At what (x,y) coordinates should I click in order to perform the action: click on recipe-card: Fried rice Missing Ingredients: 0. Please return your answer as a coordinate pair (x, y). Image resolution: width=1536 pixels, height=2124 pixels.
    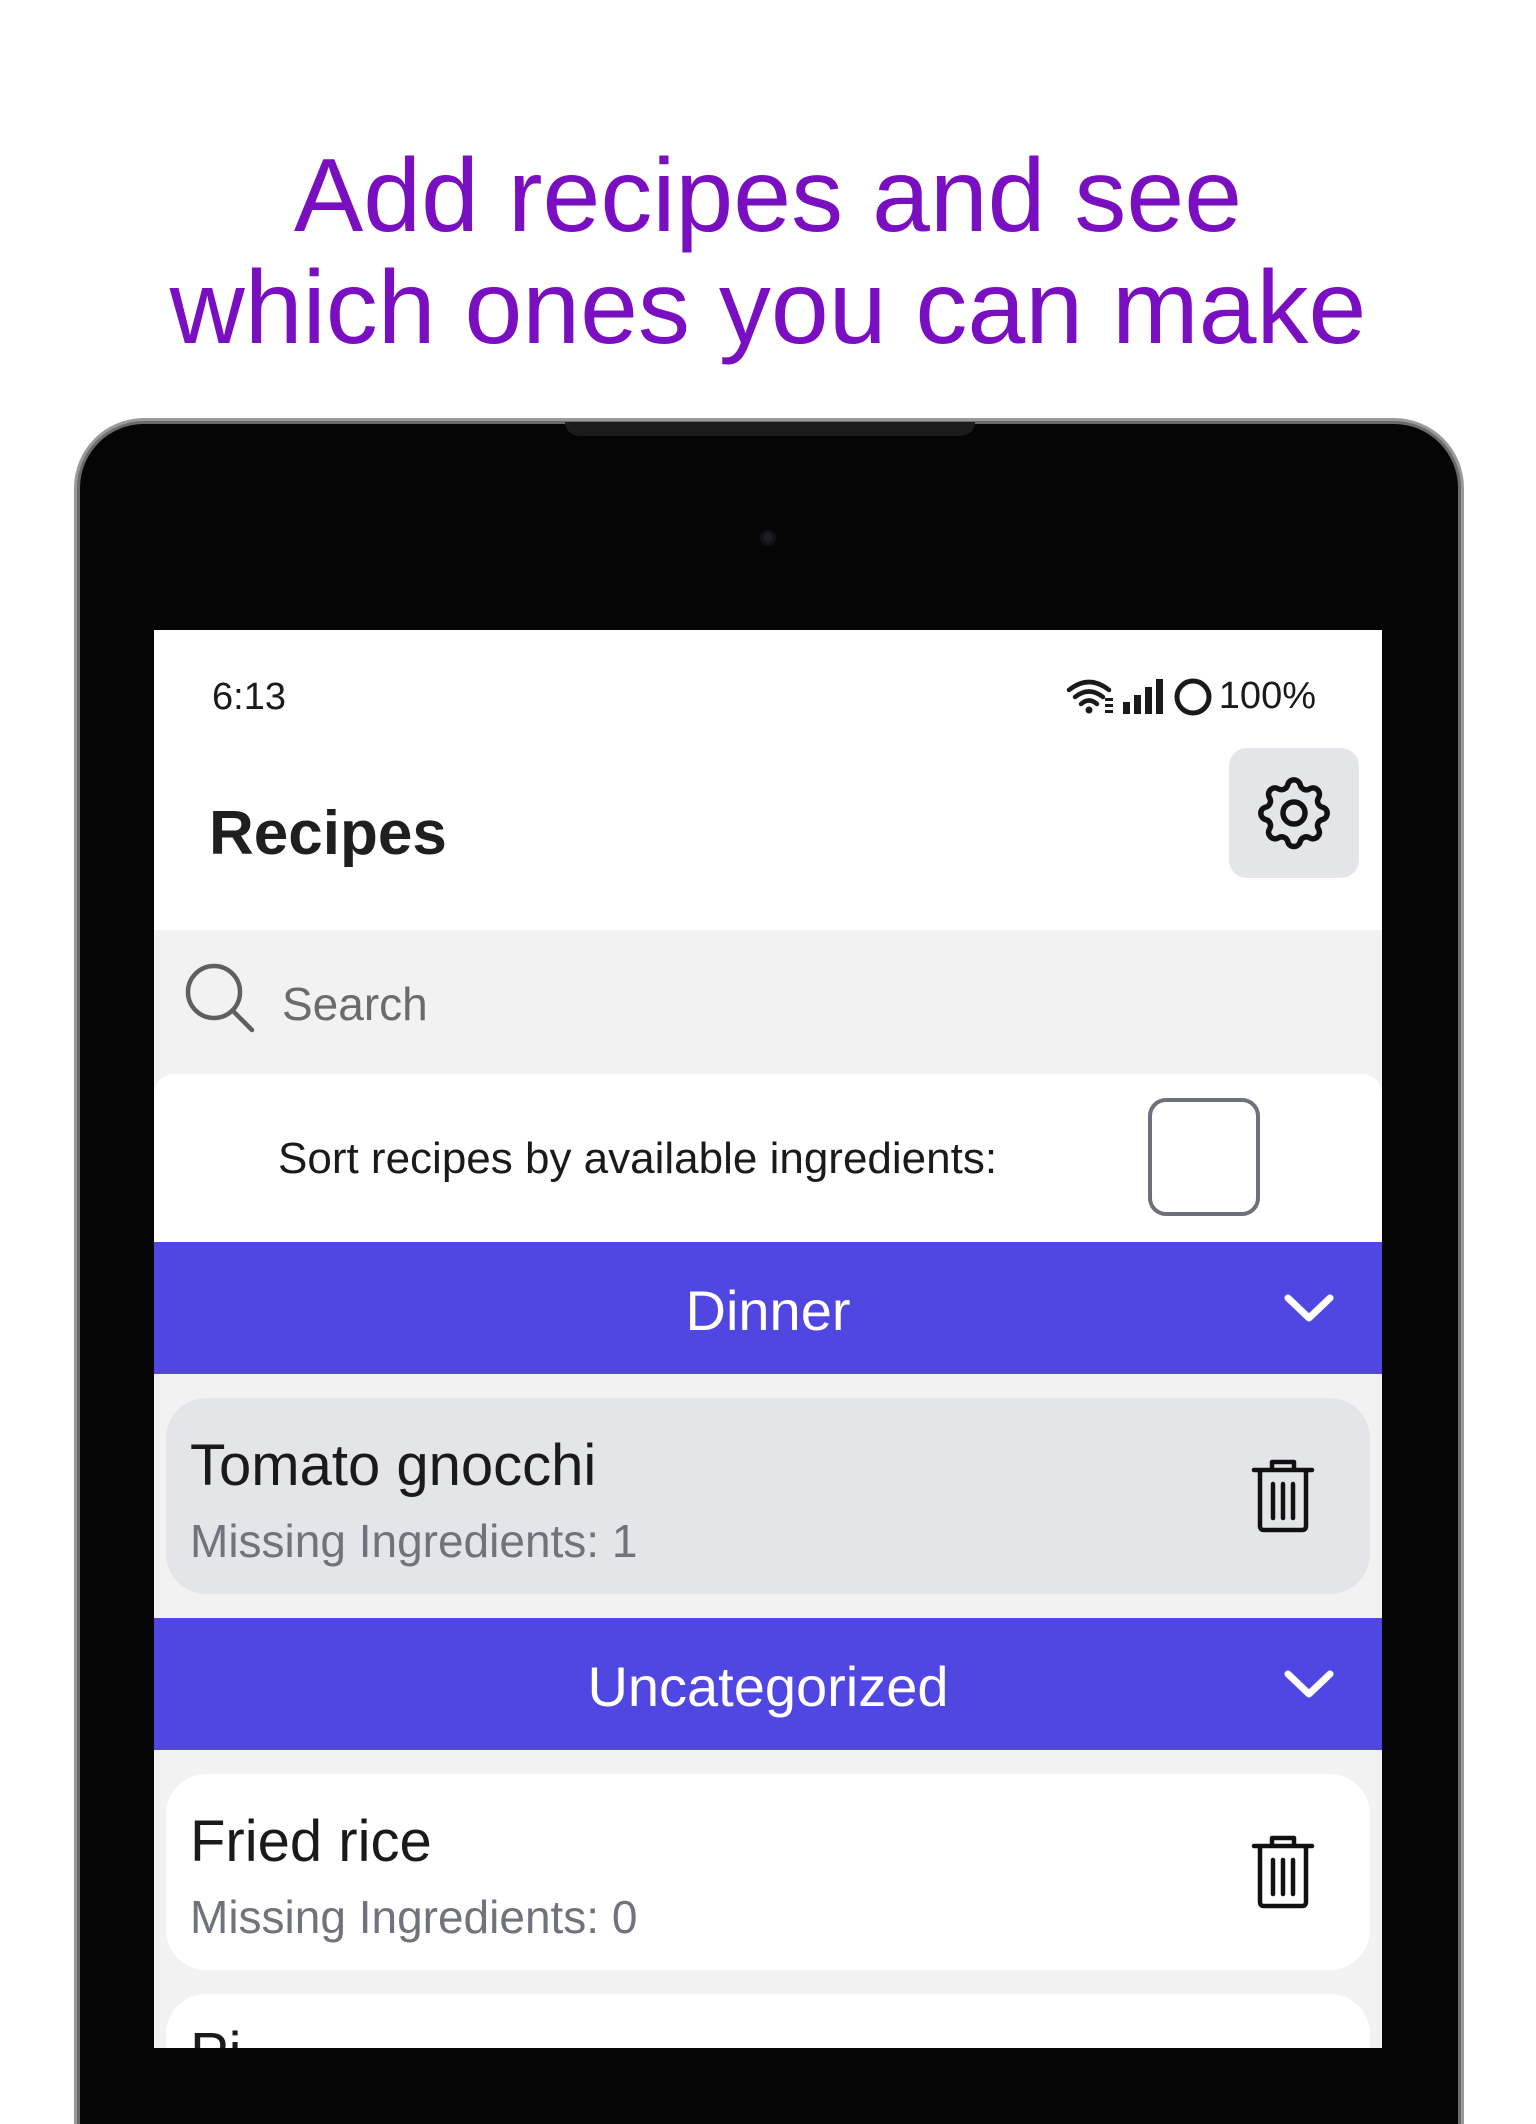
    Looking at the image, I should click on (768, 1872).